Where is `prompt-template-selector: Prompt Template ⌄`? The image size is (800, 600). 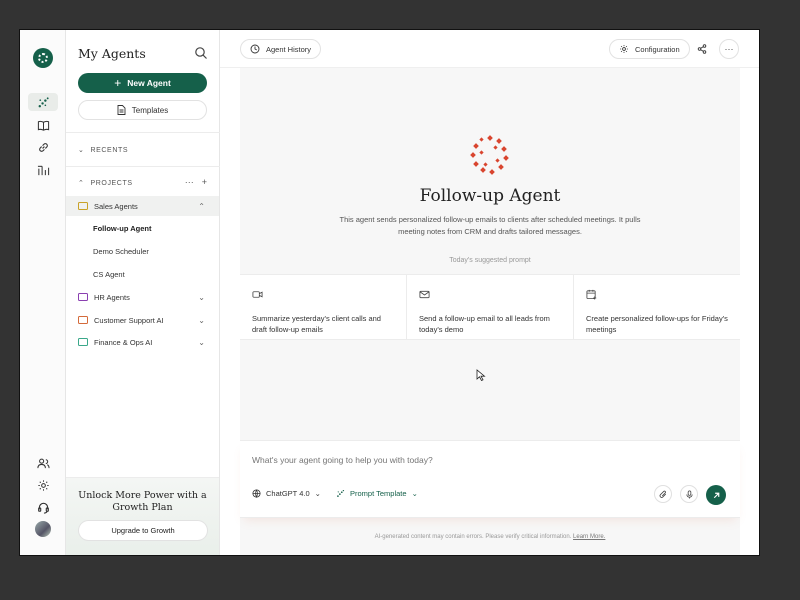 prompt-template-selector: Prompt Template ⌄ is located at coordinates (377, 493).